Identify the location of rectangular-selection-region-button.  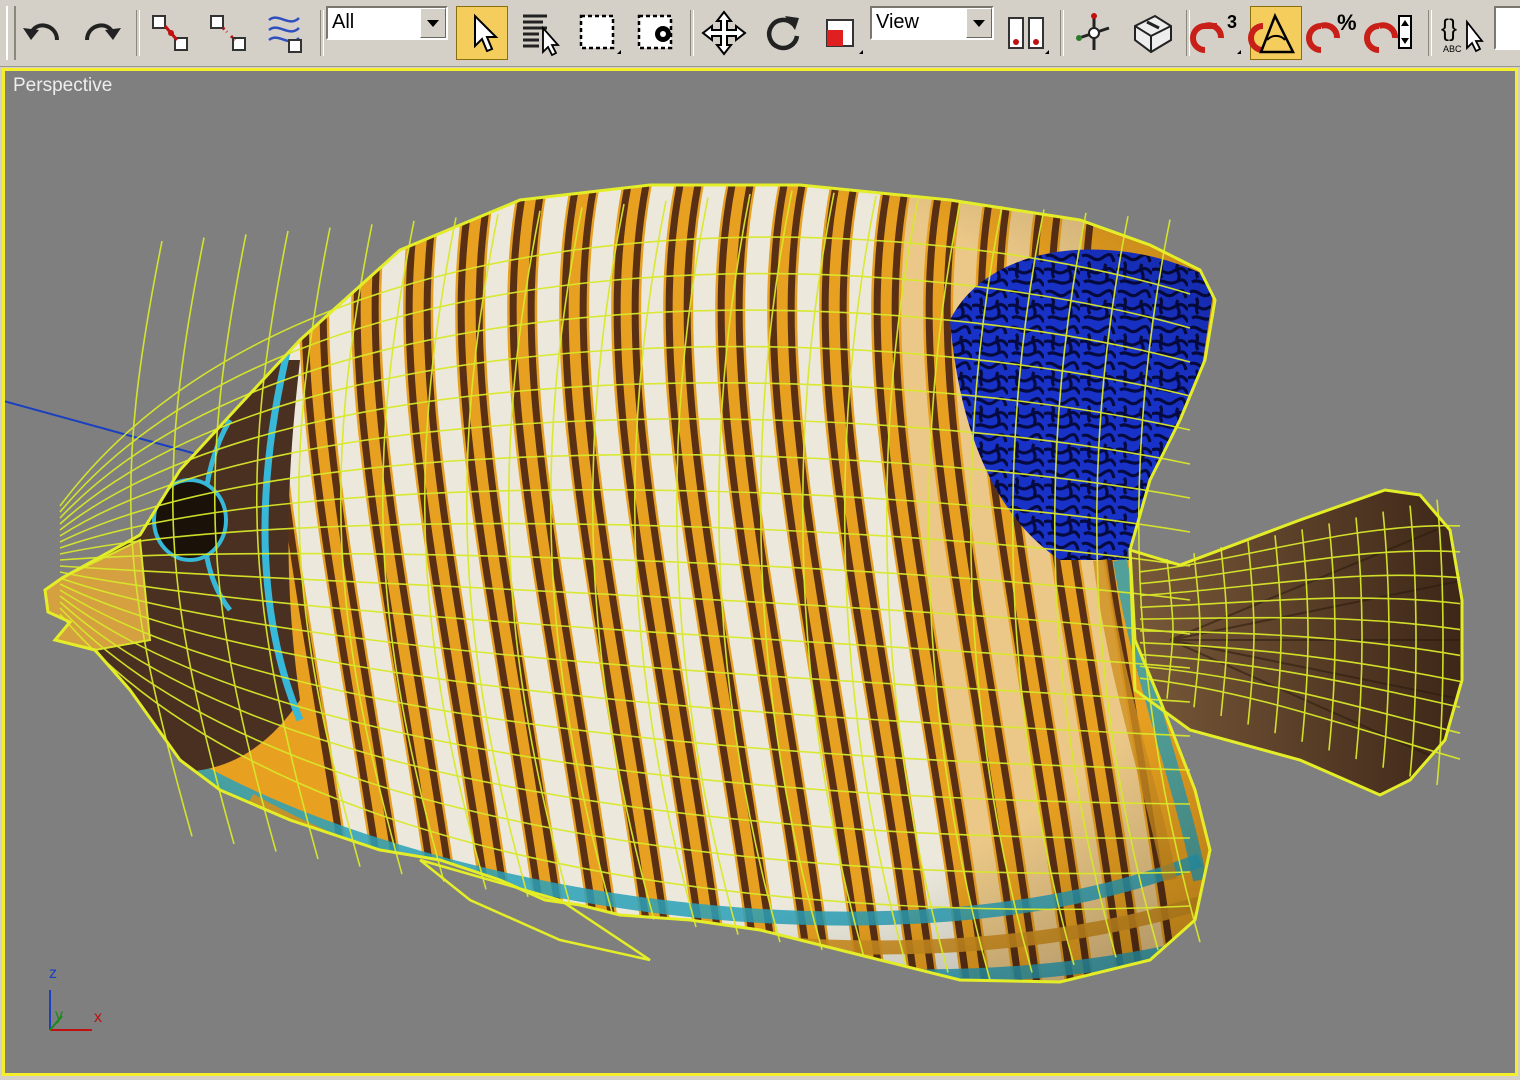
(598, 33).